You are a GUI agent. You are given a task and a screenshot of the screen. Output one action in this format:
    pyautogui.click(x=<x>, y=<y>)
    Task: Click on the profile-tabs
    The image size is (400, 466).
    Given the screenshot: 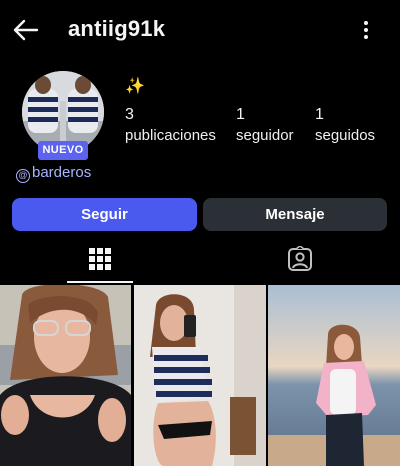 What is the action you would take?
    pyautogui.click(x=200, y=260)
    